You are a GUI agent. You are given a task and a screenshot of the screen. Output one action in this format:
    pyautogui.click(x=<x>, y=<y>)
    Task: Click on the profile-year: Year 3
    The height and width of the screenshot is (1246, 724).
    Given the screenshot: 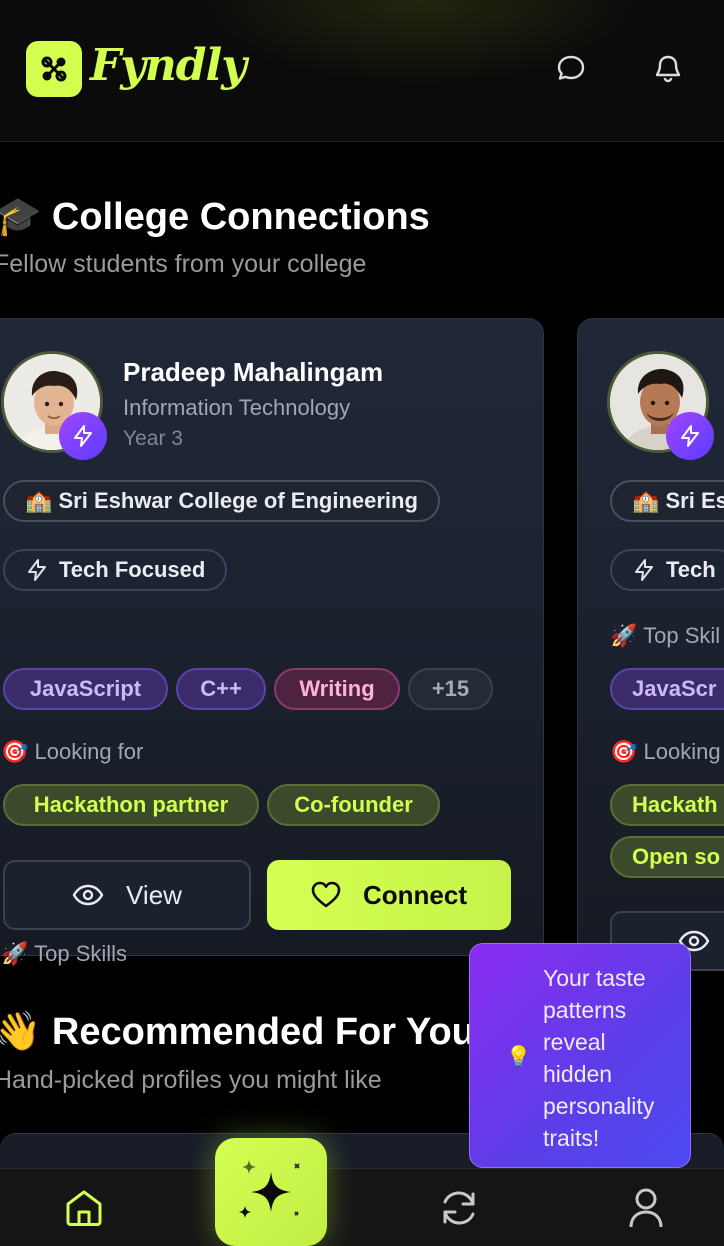 What is the action you would take?
    pyautogui.click(x=153, y=438)
    